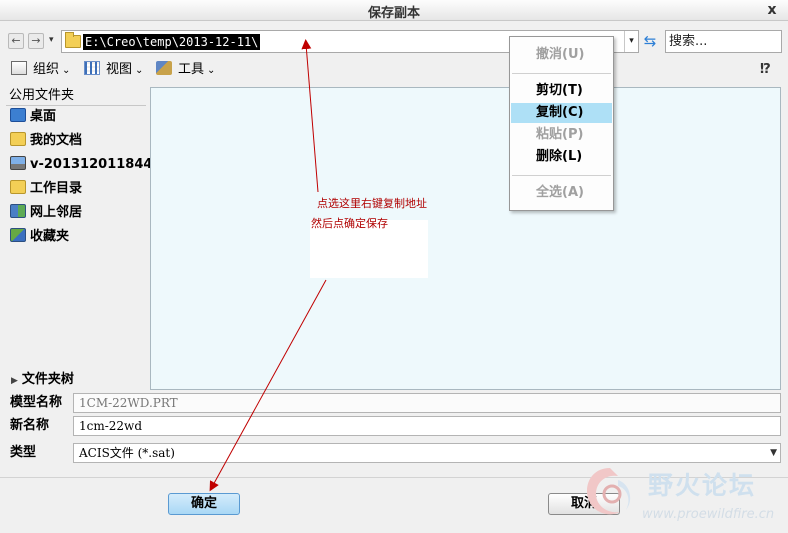 This screenshot has width=788, height=533. What do you see at coordinates (16, 41) in the screenshot?
I see `back-button: ←` at bounding box center [16, 41].